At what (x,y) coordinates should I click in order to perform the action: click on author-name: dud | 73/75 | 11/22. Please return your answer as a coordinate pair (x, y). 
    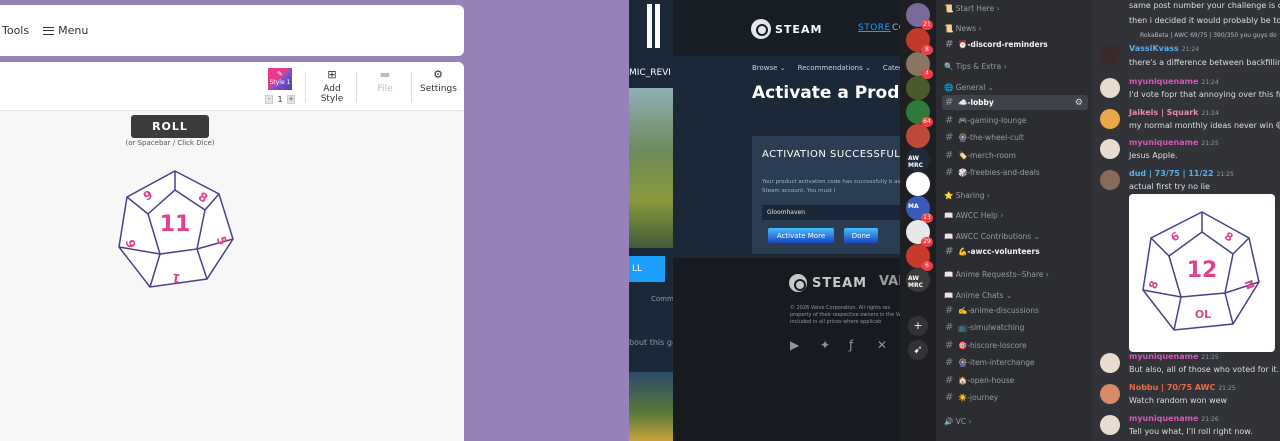
    Looking at the image, I should click on (1171, 173).